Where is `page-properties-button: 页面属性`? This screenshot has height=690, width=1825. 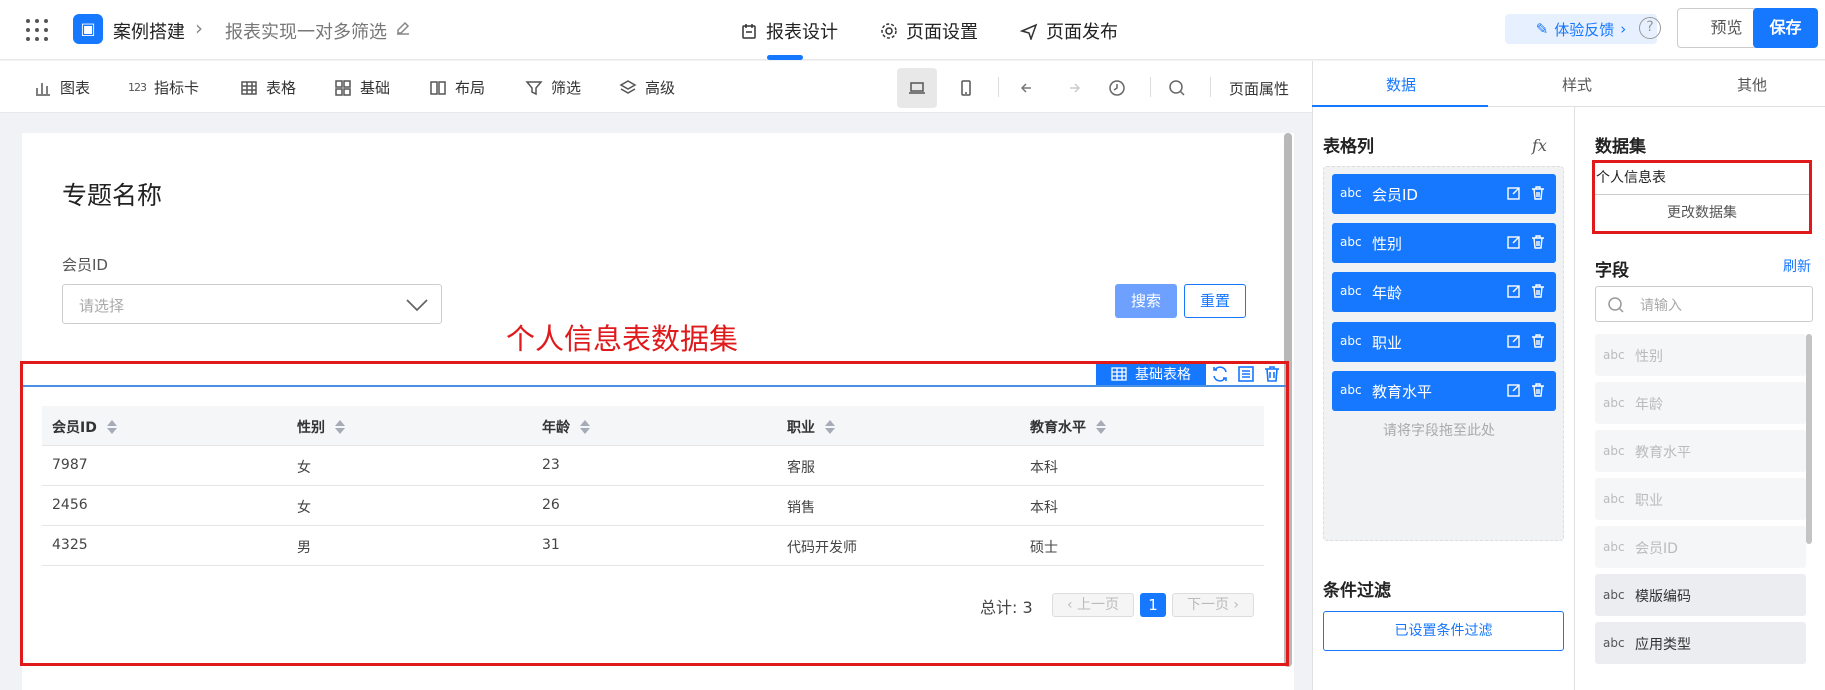
page-properties-button: 页面属性 is located at coordinates (1259, 88).